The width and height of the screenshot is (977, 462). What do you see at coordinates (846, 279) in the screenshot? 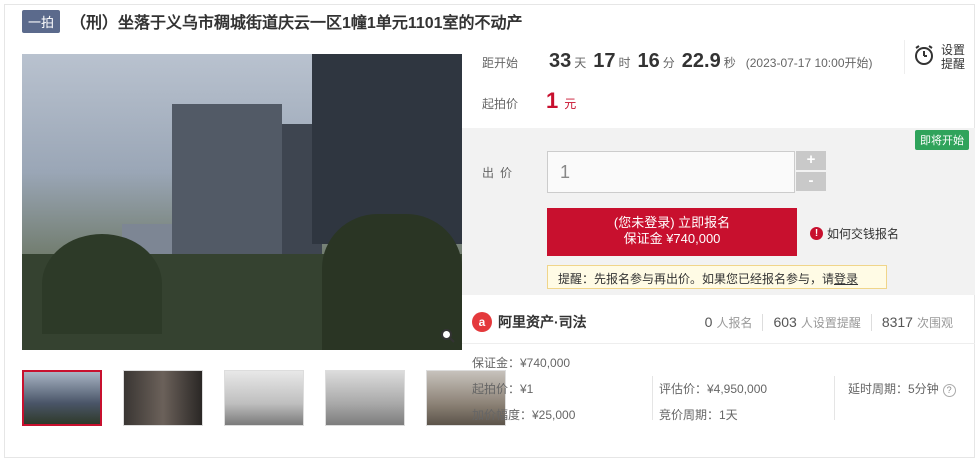
I see `login-link: 登录` at bounding box center [846, 279].